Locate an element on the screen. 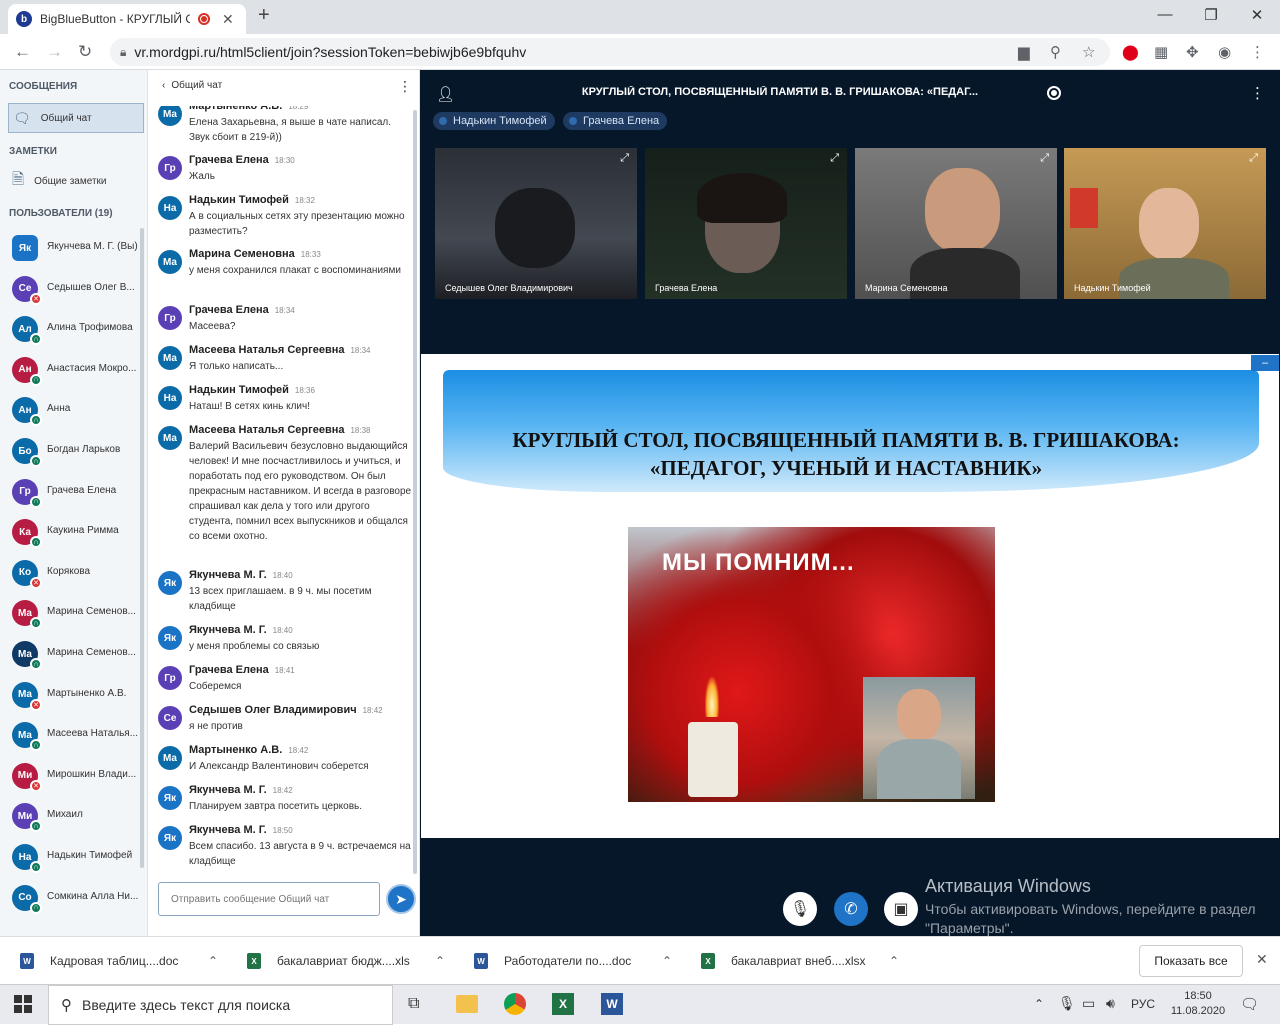 The height and width of the screenshot is (1025, 1280). mute-mic-button: 🎙︎ is located at coordinates (800, 909).